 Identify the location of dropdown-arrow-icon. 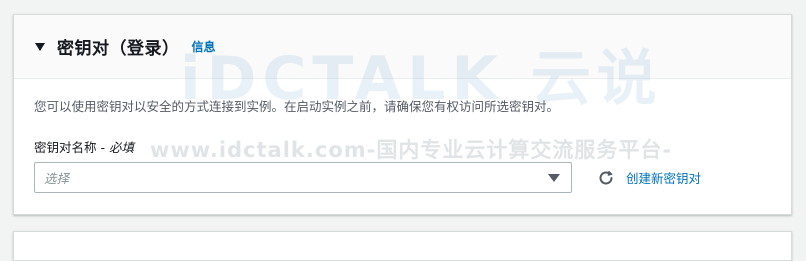
(554, 177).